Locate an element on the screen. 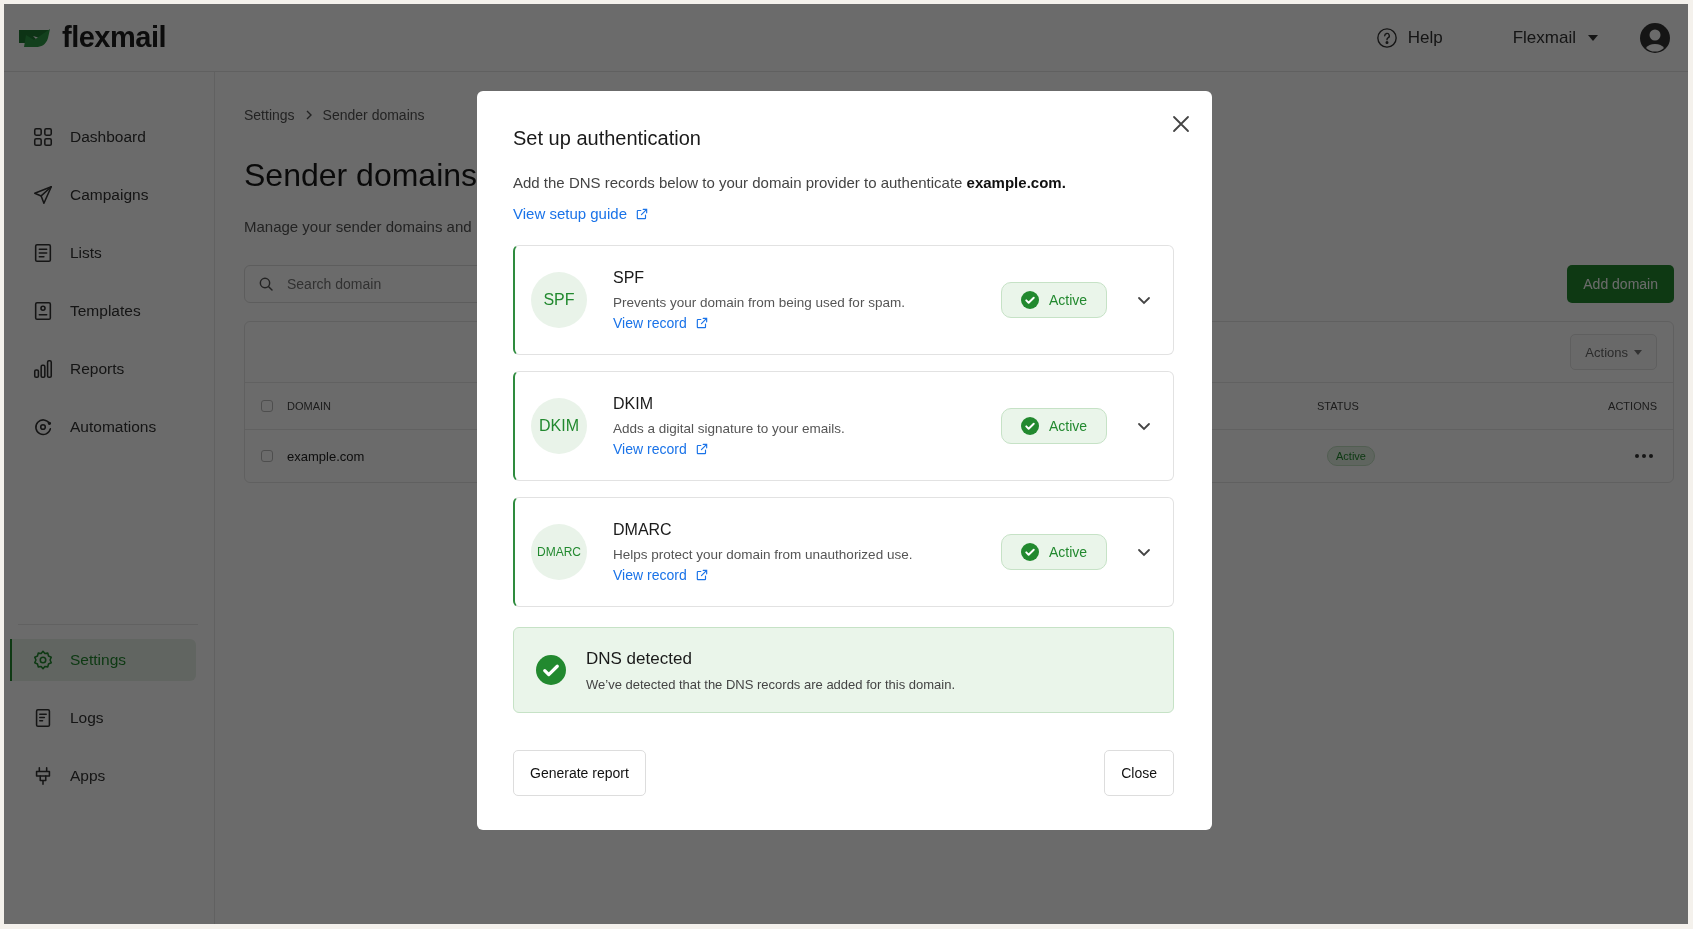 The height and width of the screenshot is (929, 1693). status-badge: Active is located at coordinates (1351, 456).